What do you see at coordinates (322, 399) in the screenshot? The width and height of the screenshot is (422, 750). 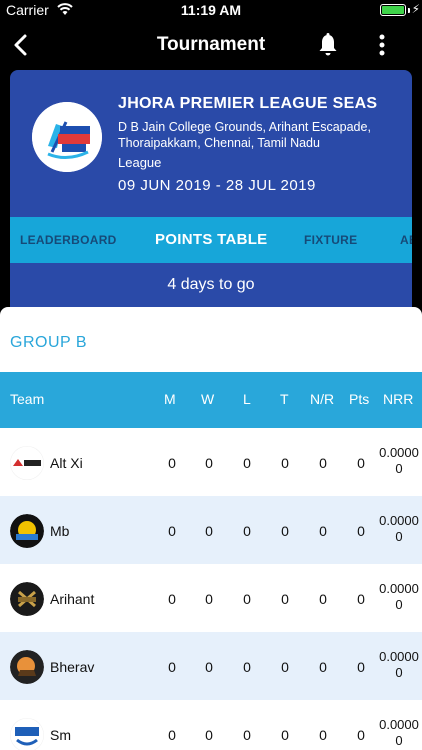 I see `header-no-result: N/R` at bounding box center [322, 399].